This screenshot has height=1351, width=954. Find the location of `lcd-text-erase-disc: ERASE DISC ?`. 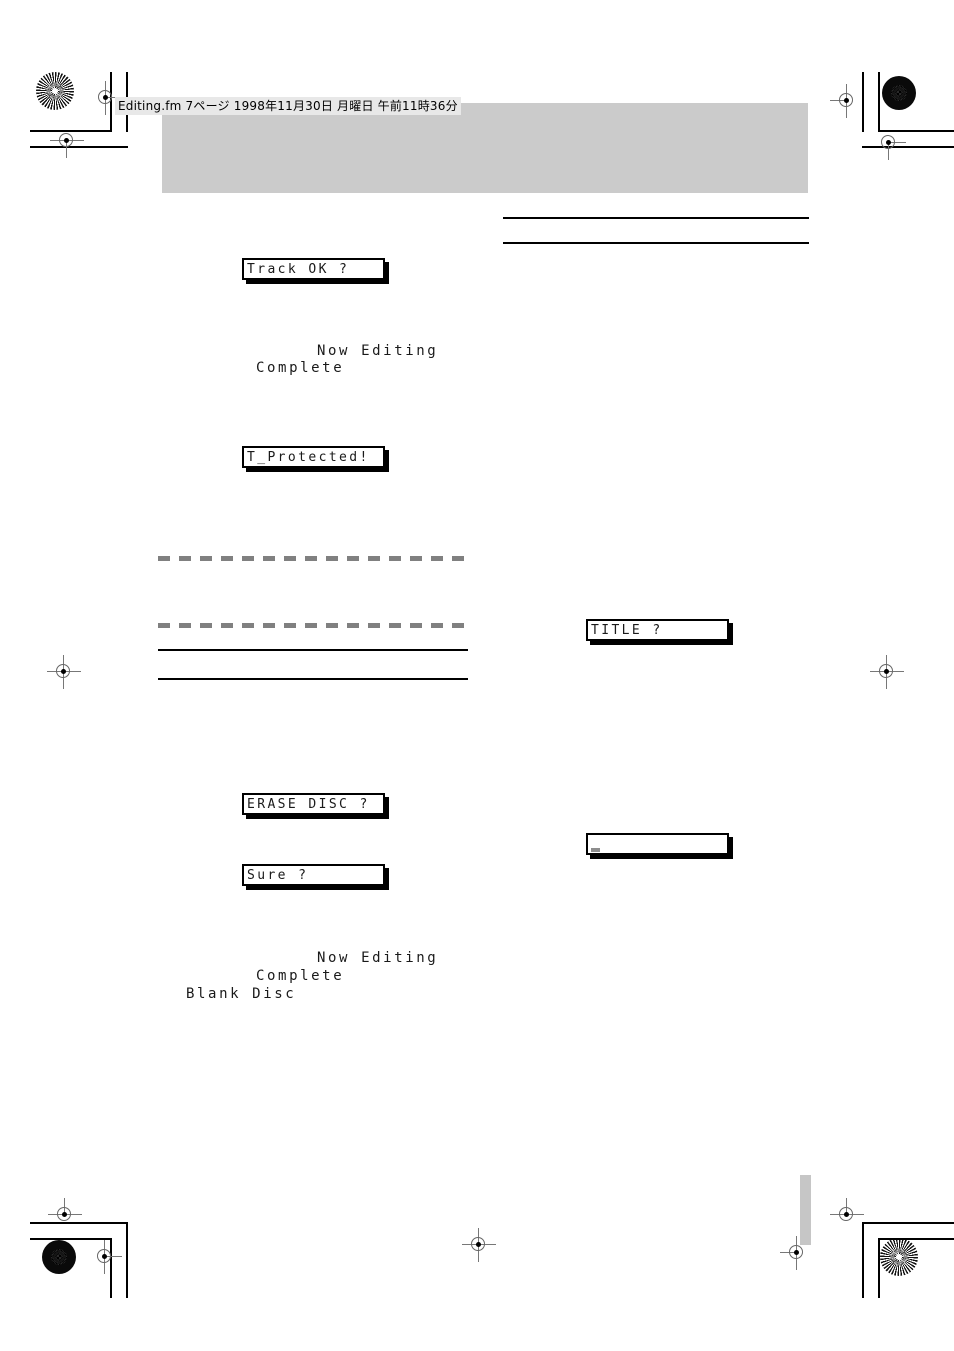

lcd-text-erase-disc: ERASE DISC ? is located at coordinates (308, 804).